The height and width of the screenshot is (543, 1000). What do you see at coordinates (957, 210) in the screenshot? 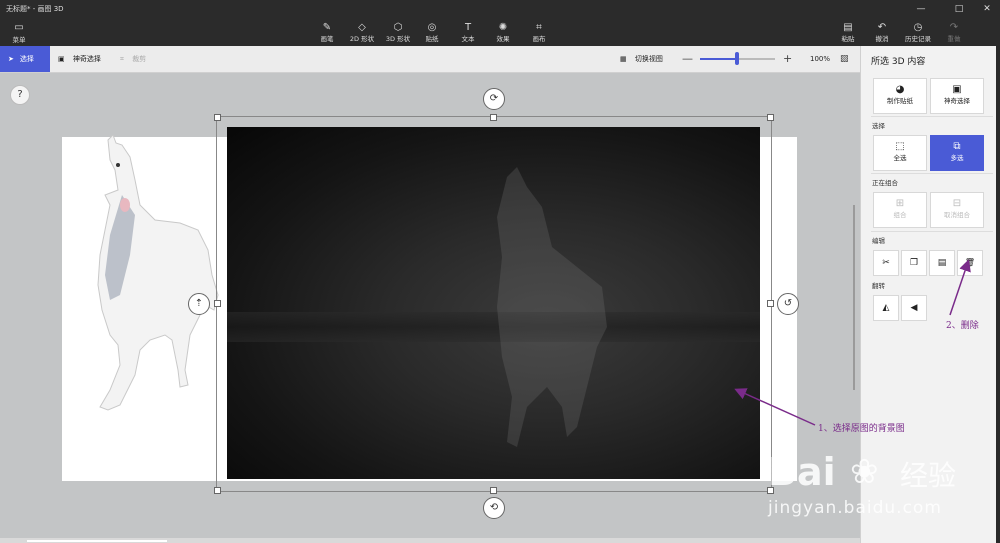
I see `ungroup-button: ⊟ 取消组合` at bounding box center [957, 210].